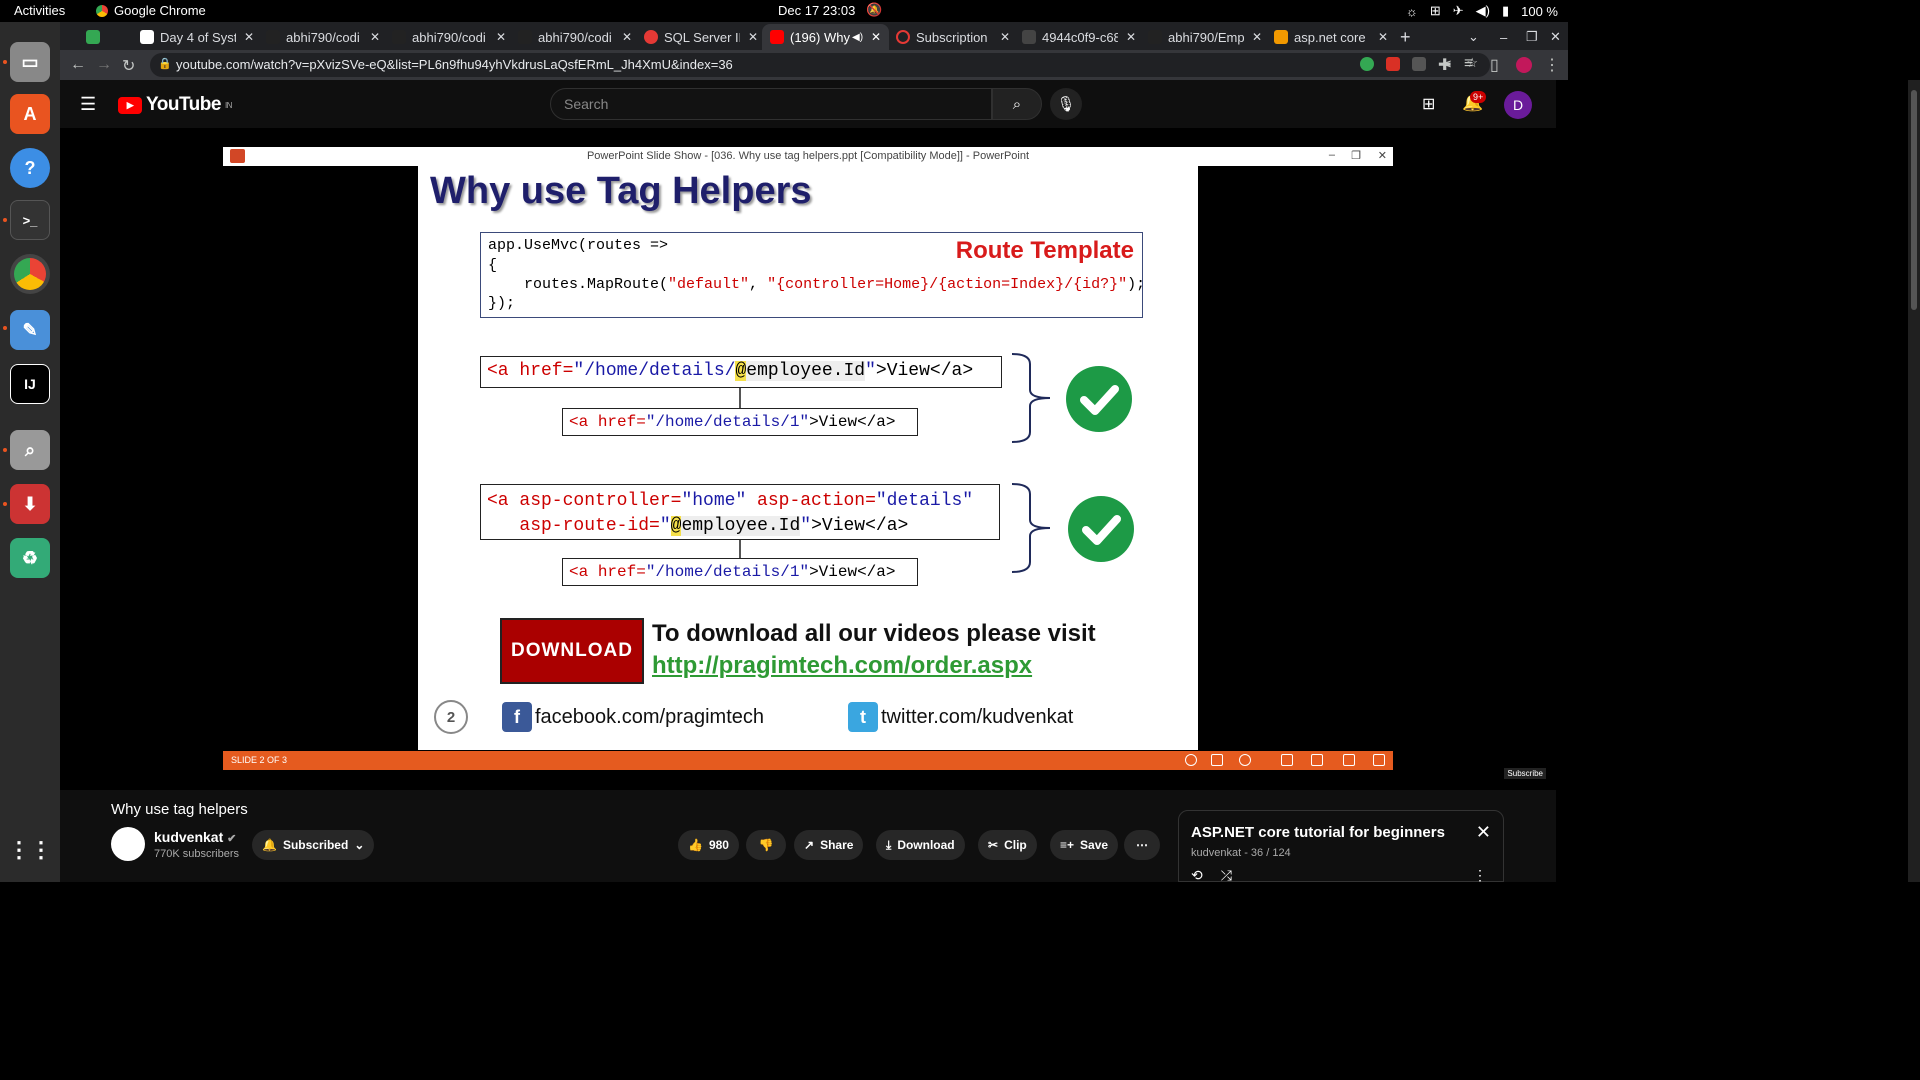 This screenshot has height=1080, width=1920. Describe the element at coordinates (816, 10) in the screenshot. I see `clock: Dec 17 23:03` at that location.